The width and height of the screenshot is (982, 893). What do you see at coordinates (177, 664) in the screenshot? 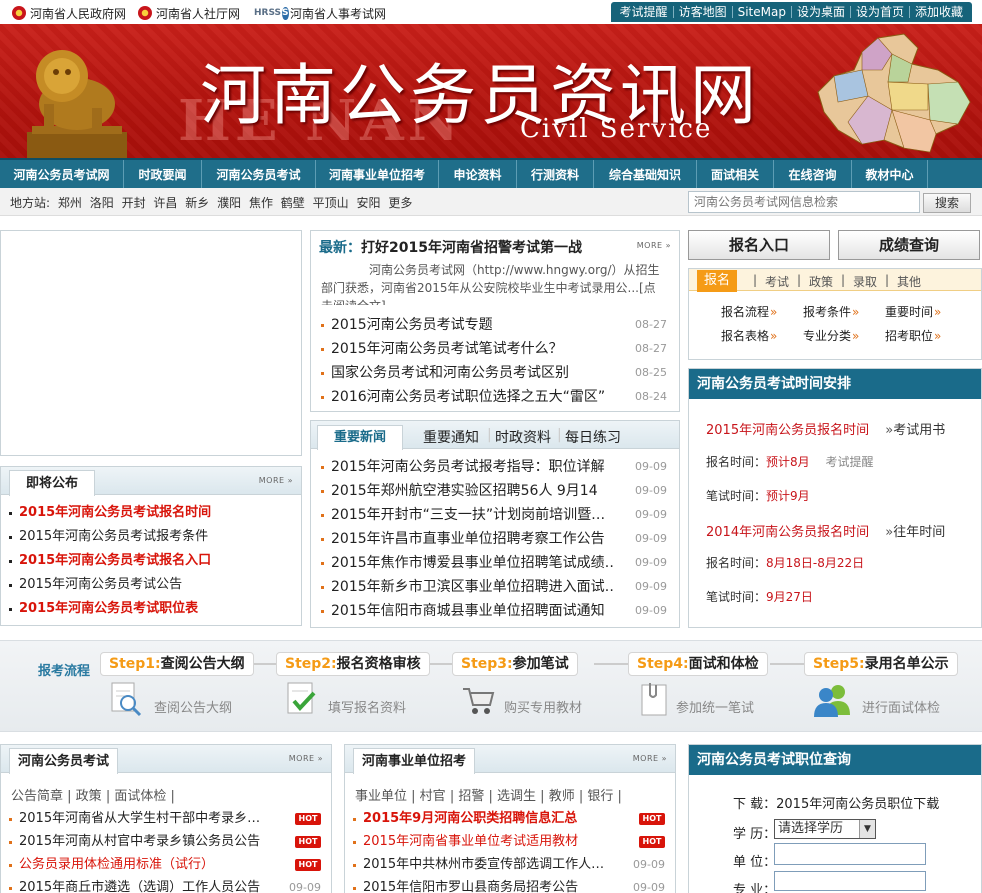
I see `process-step-1: Step1:查阅公告大纲` at bounding box center [177, 664].